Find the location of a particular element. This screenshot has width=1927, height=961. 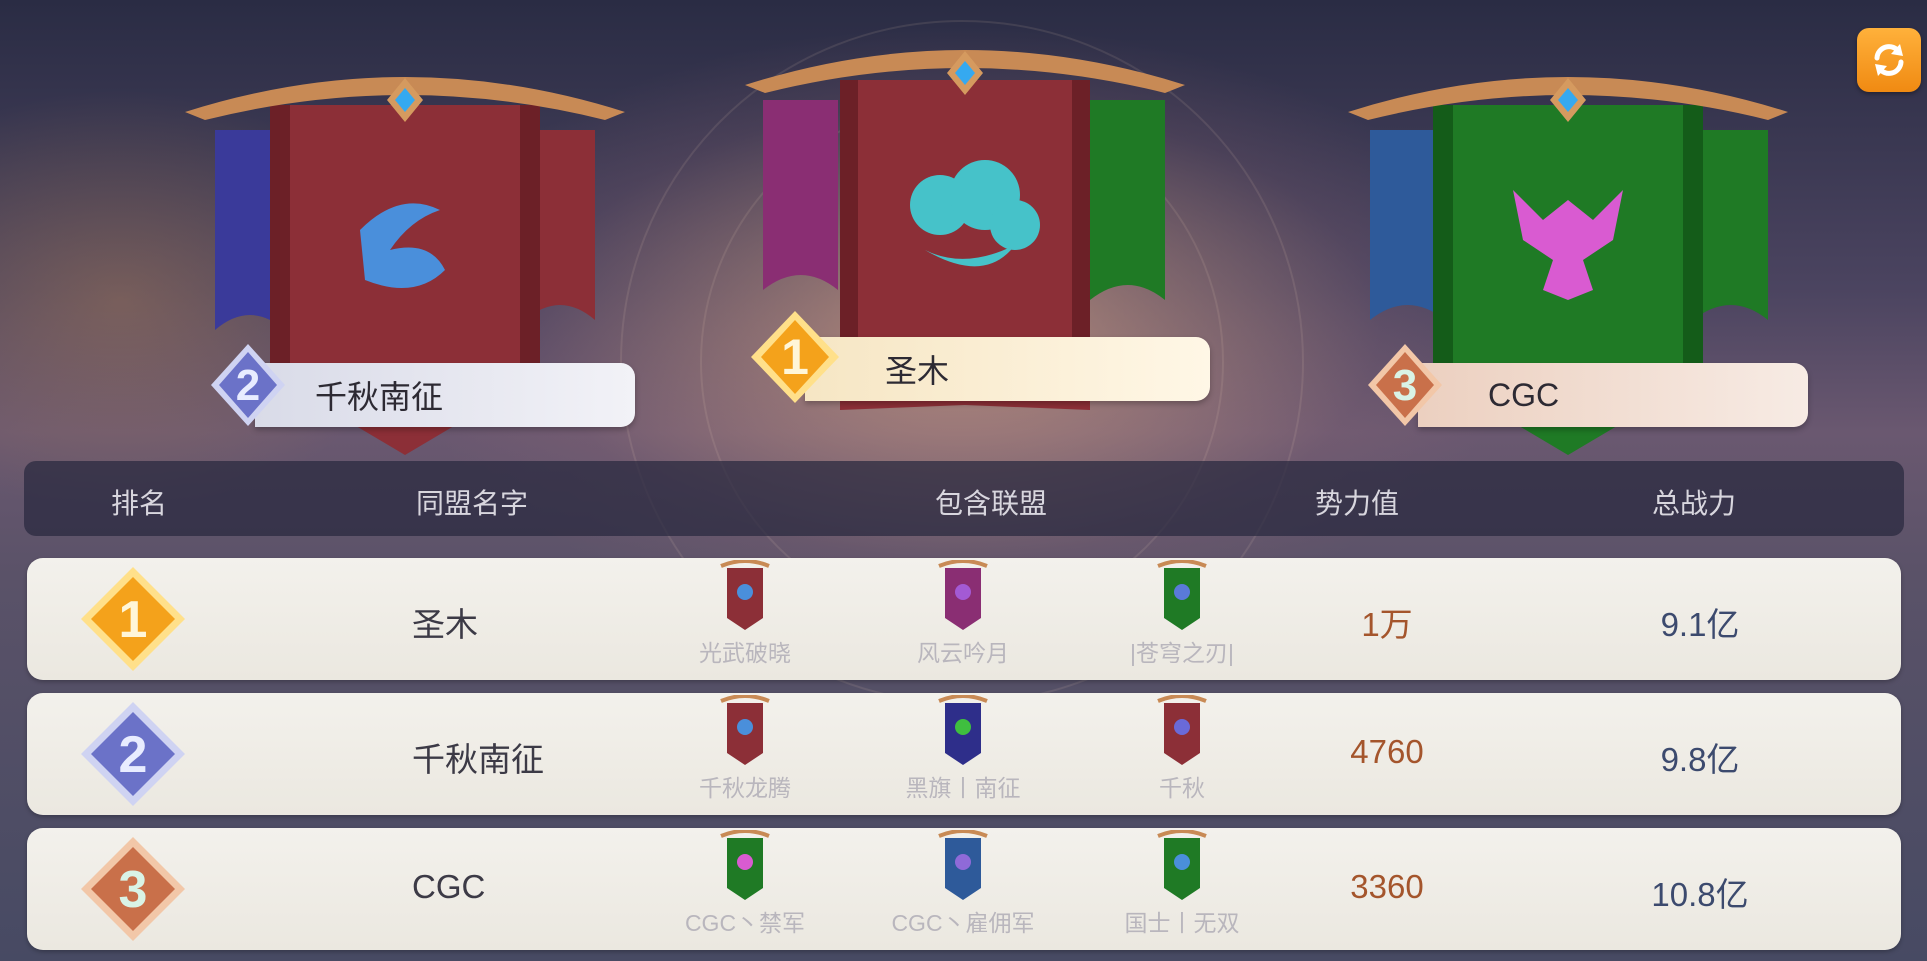

row-alliance-name: 千秋南征 is located at coordinates (478, 759).